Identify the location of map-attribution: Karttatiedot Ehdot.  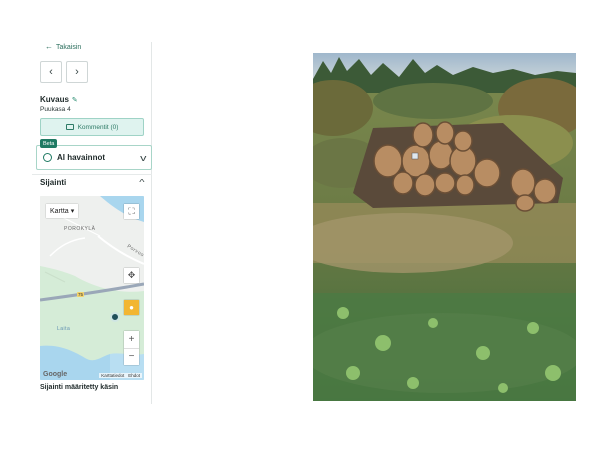
(120, 375).